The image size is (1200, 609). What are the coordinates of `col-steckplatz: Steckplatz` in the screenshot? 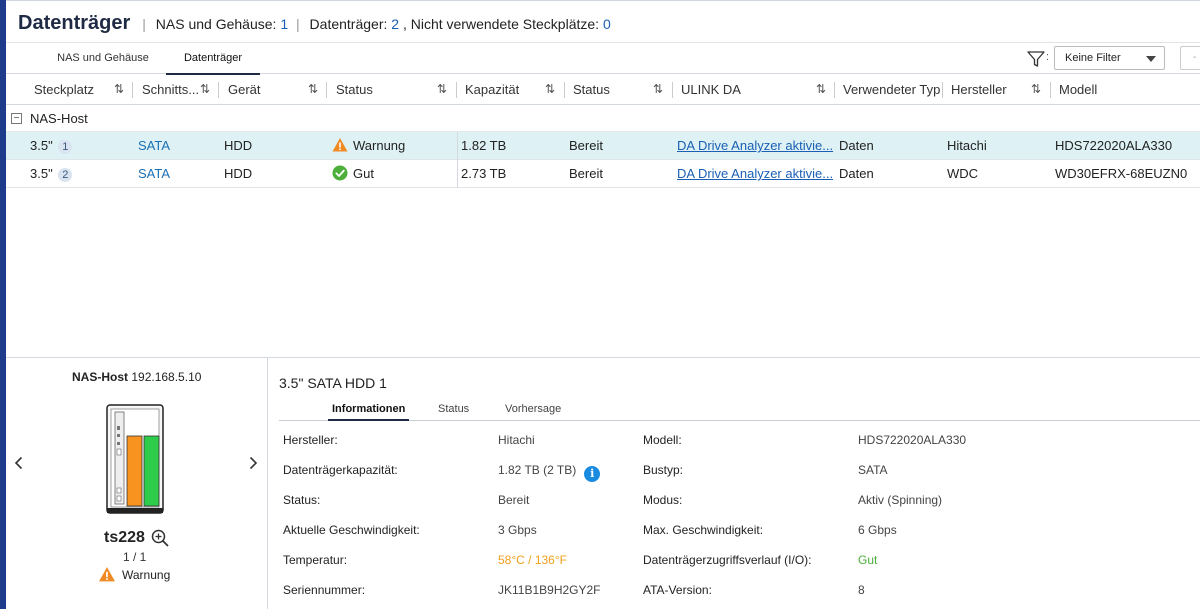 It's located at (64, 89).